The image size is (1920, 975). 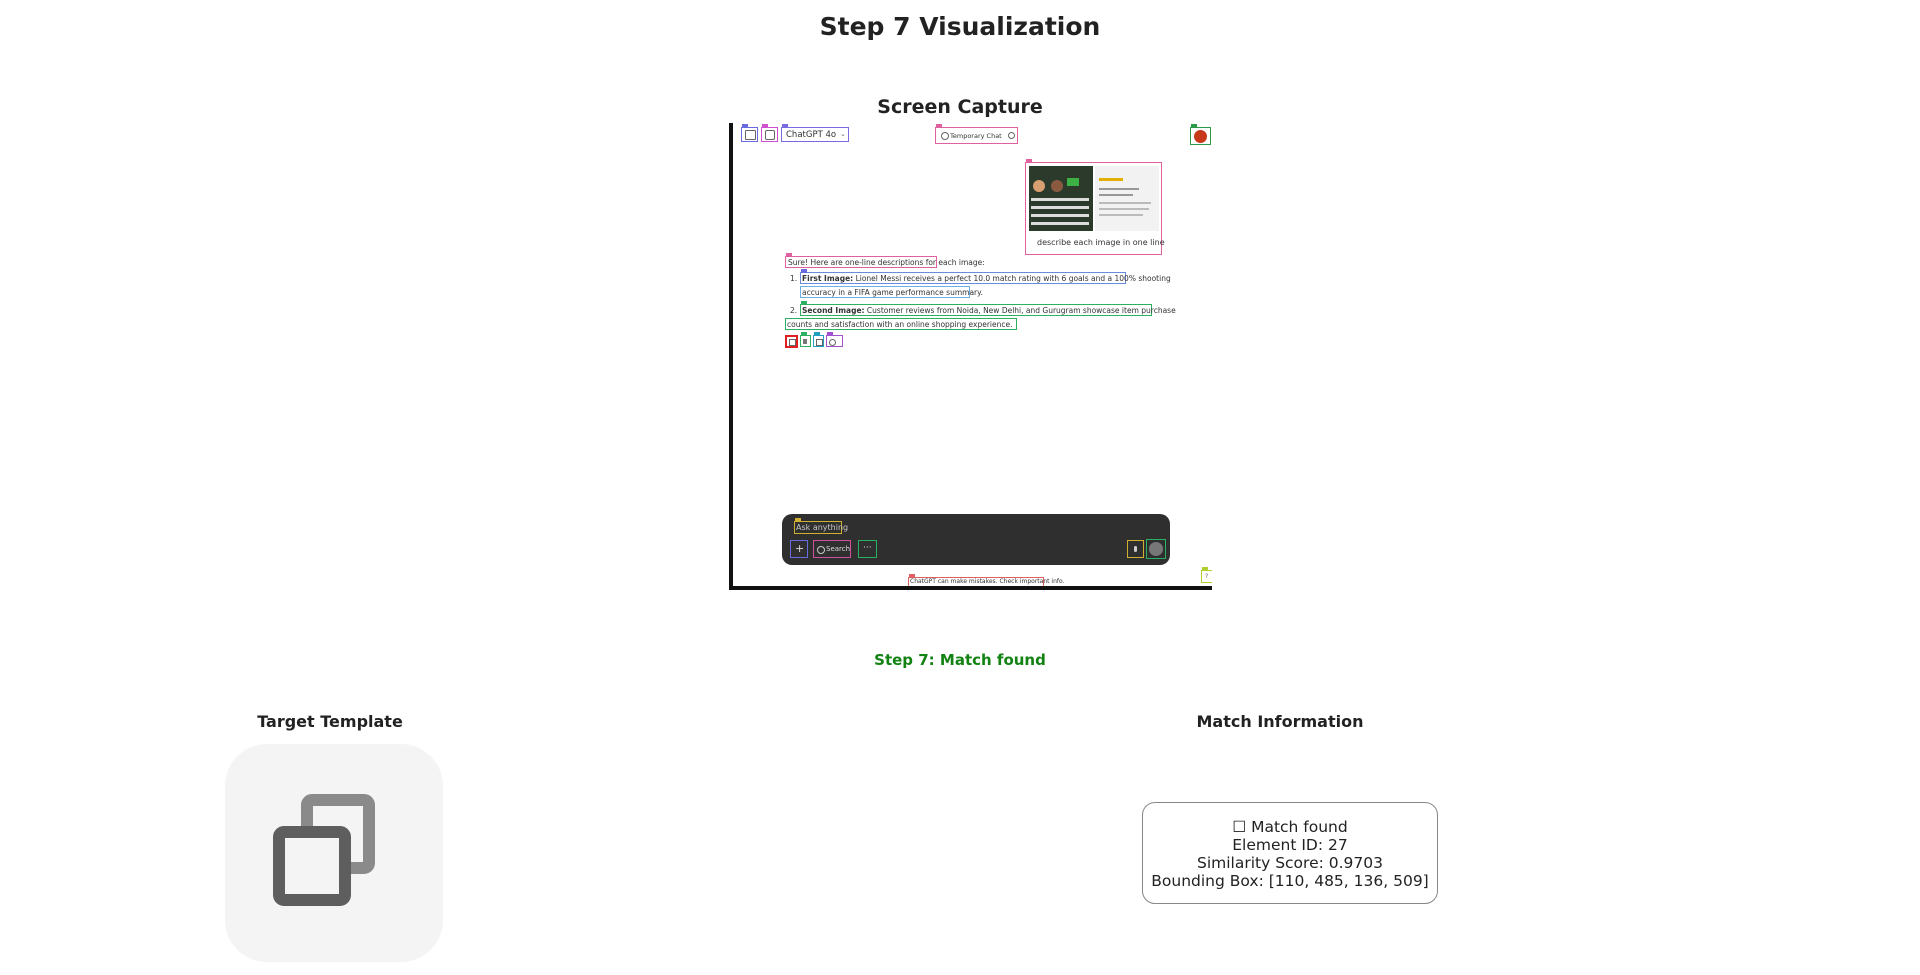 What do you see at coordinates (1127, 198) in the screenshot?
I see `uploaded-image-reviews` at bounding box center [1127, 198].